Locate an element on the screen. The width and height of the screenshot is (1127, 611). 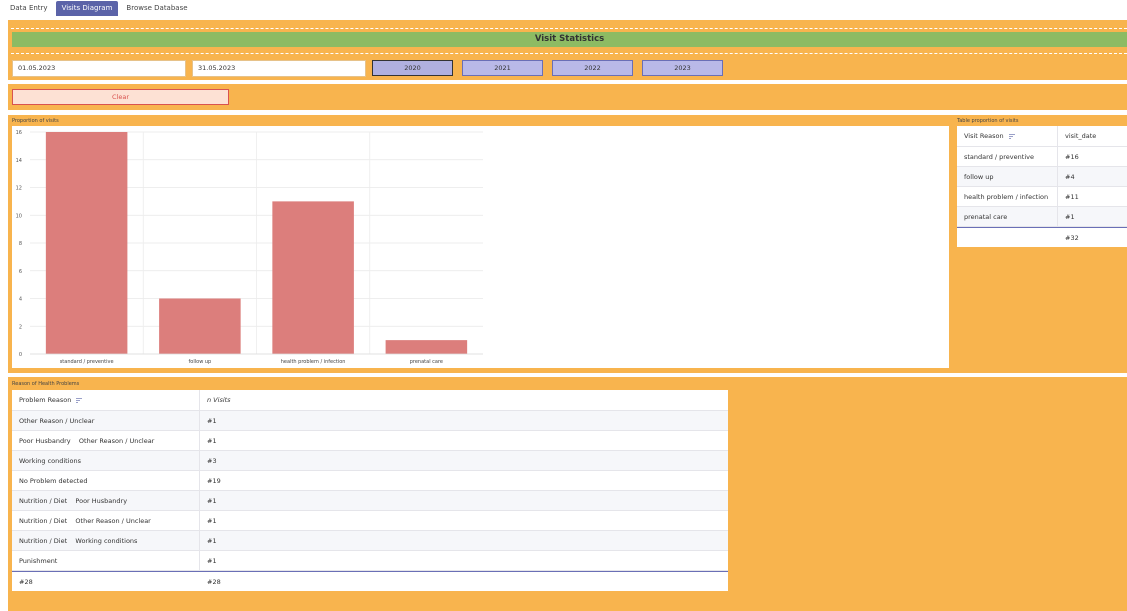
year-button-2020: 2020 is located at coordinates (412, 68).